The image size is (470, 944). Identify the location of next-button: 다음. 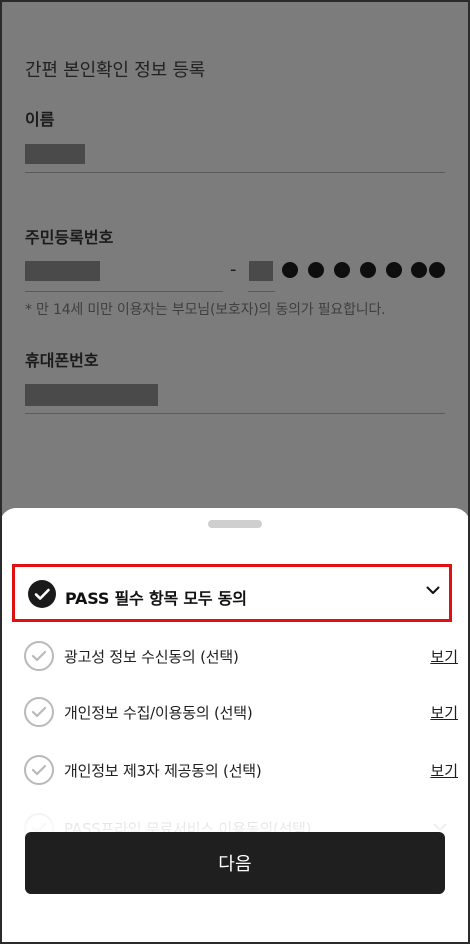
(235, 863).